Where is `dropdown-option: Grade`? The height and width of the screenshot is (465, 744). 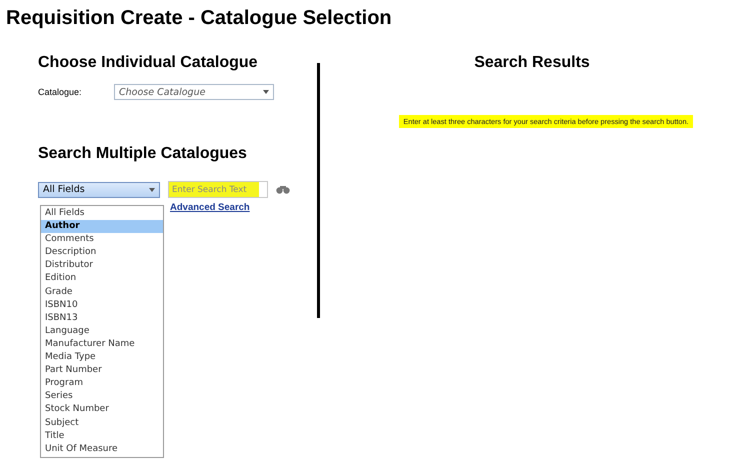
dropdown-option: Grade is located at coordinates (102, 292).